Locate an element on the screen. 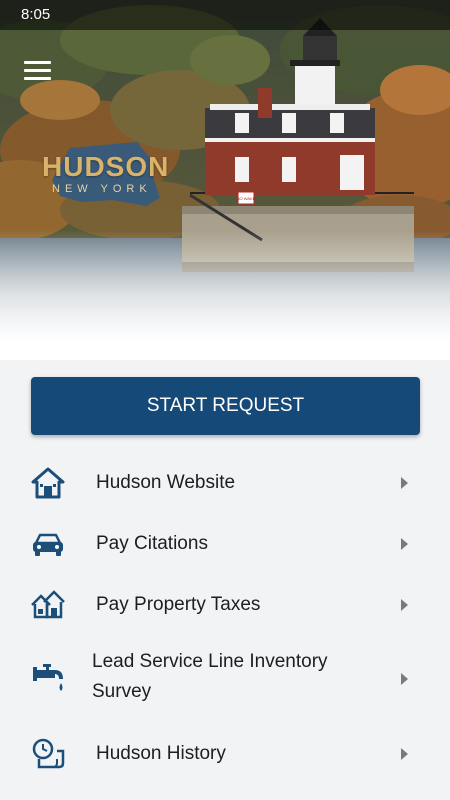 Image resolution: width=450 pixels, height=800 pixels. start-request-button: START REQUEST is located at coordinates (225, 406).